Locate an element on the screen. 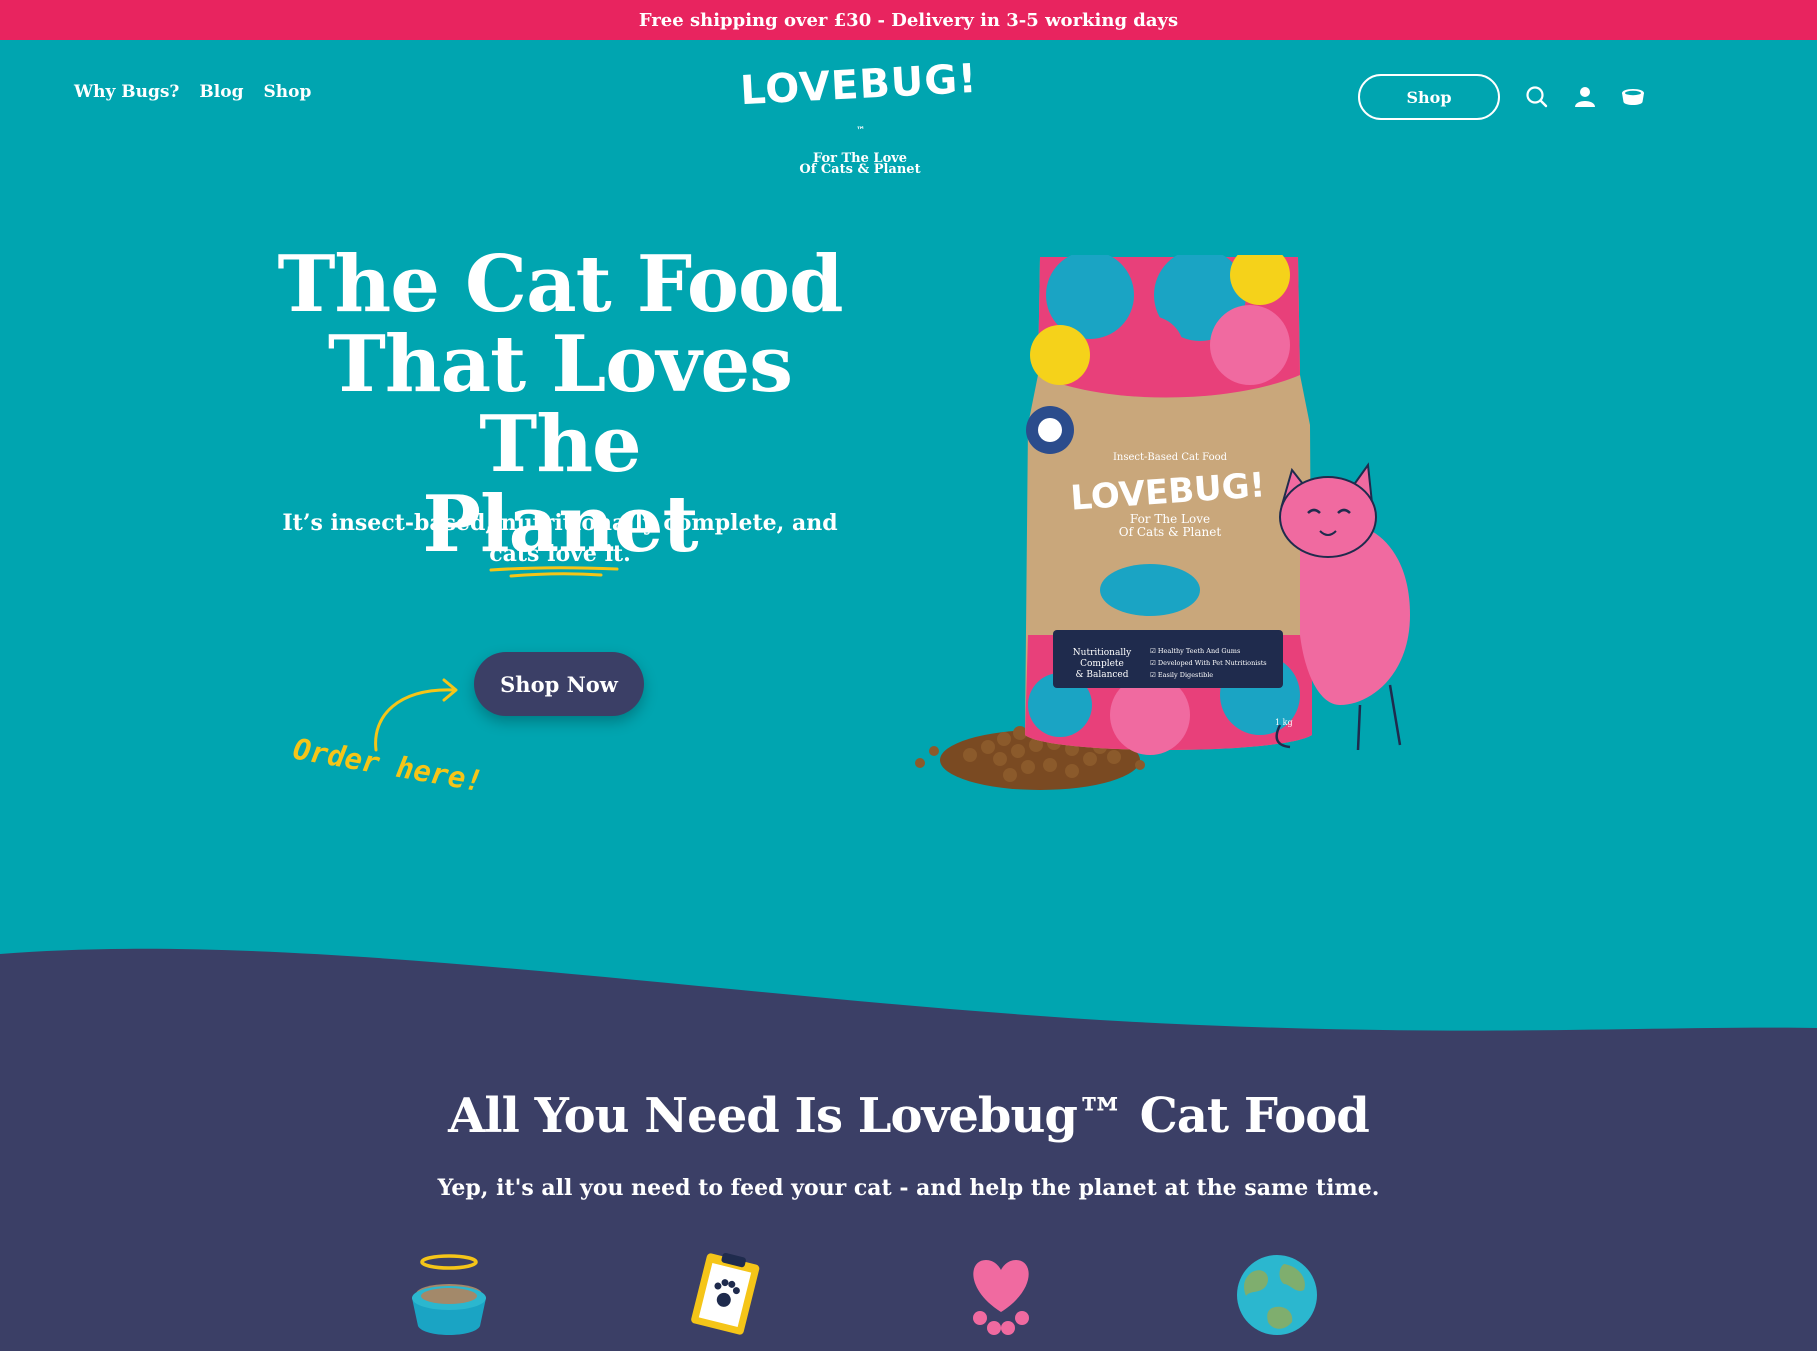 This screenshot has width=1817, height=1351. logo-tagline-2: Of Cats & Planet is located at coordinates (860, 169).